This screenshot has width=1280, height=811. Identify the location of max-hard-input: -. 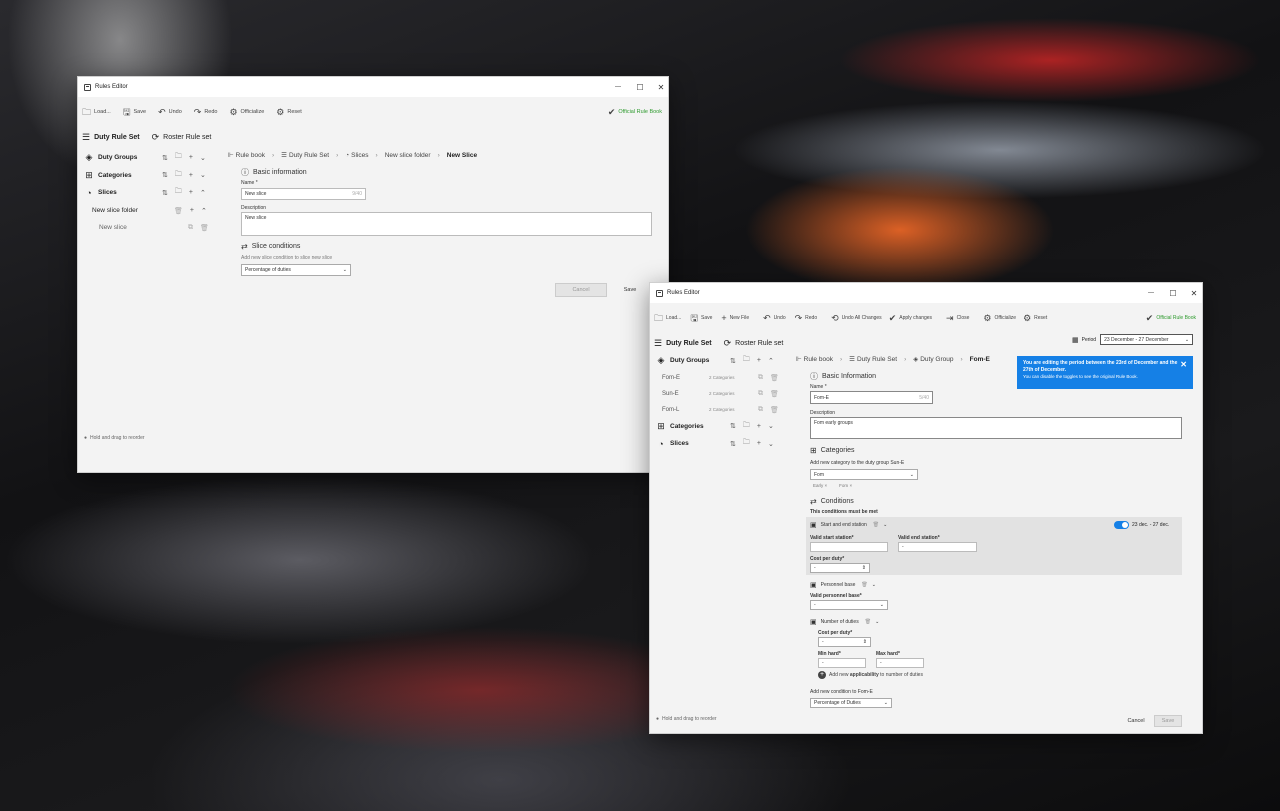
(900, 663).